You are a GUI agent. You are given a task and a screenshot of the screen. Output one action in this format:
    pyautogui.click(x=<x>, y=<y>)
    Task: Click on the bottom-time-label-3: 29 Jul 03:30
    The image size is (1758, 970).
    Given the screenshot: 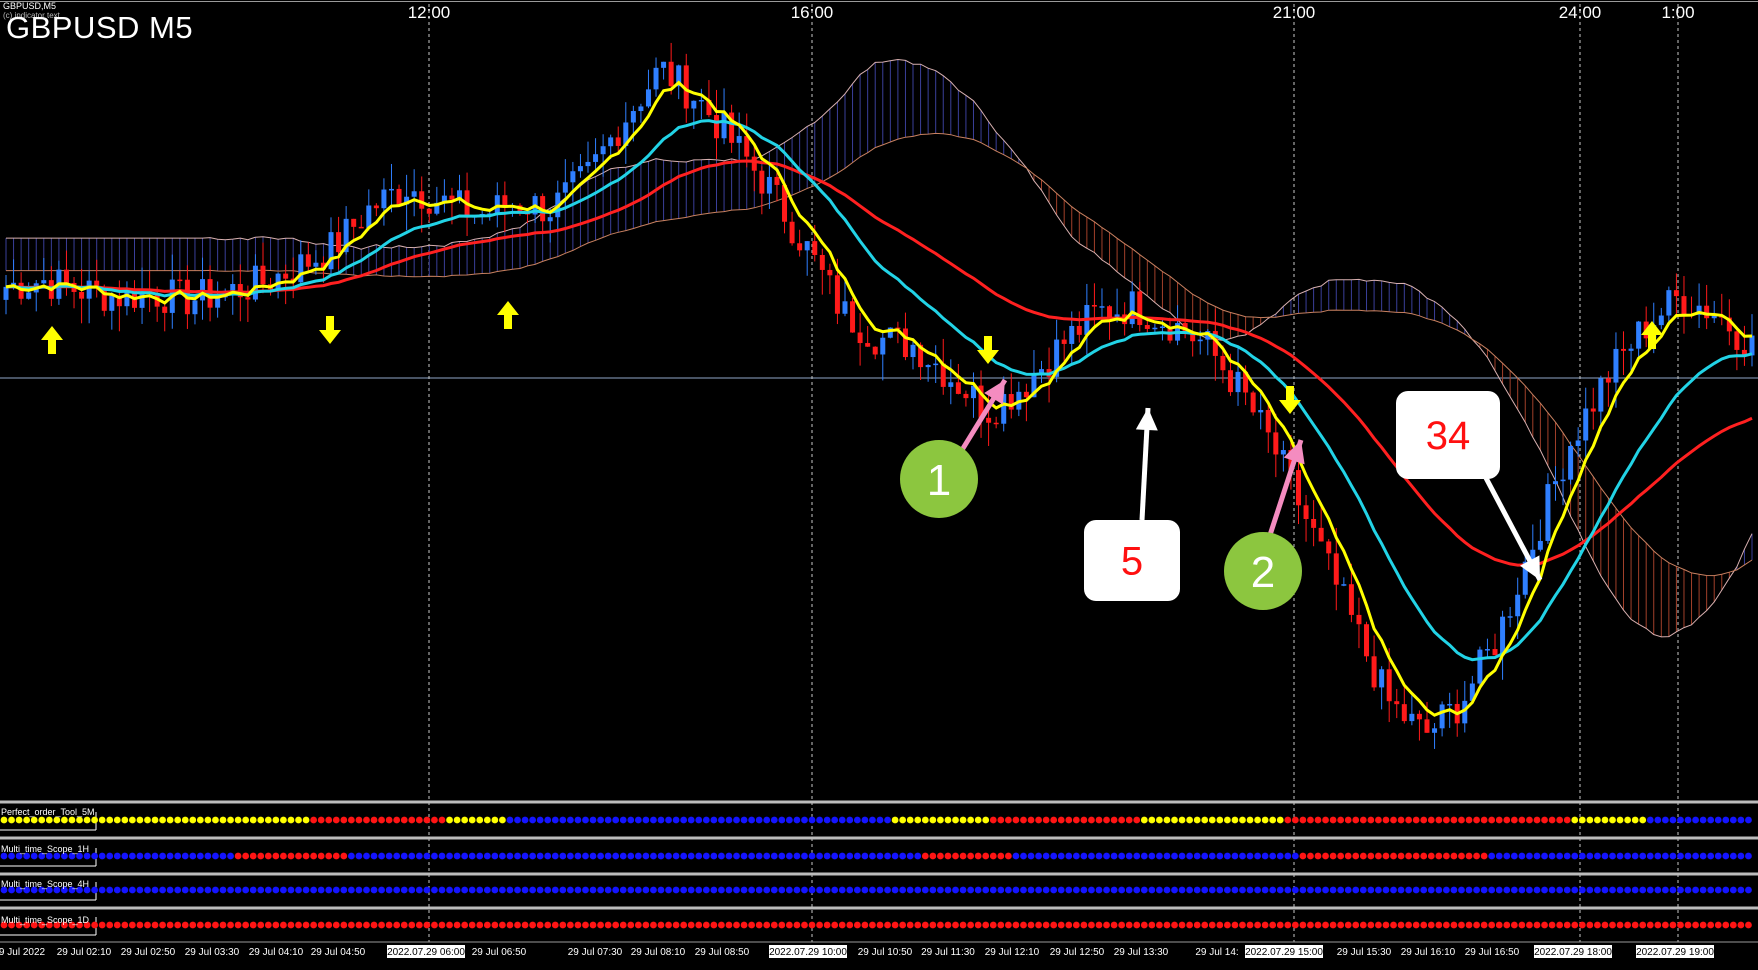 What is the action you would take?
    pyautogui.click(x=212, y=952)
    